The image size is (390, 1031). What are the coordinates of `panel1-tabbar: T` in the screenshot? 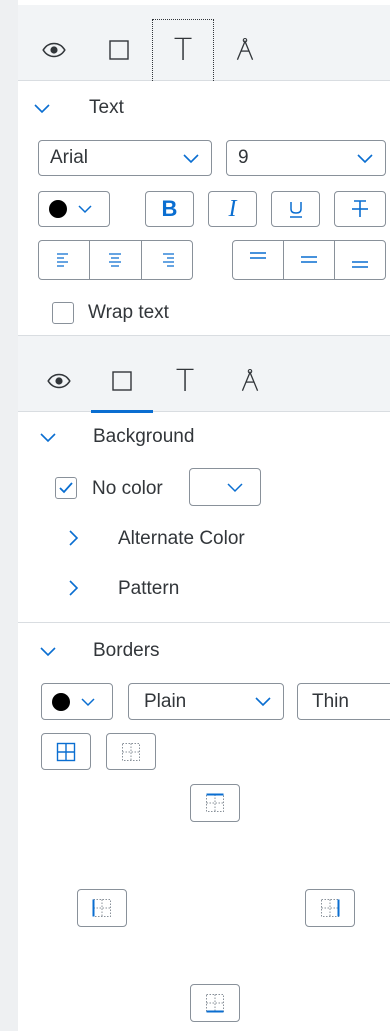 It's located at (204, 43).